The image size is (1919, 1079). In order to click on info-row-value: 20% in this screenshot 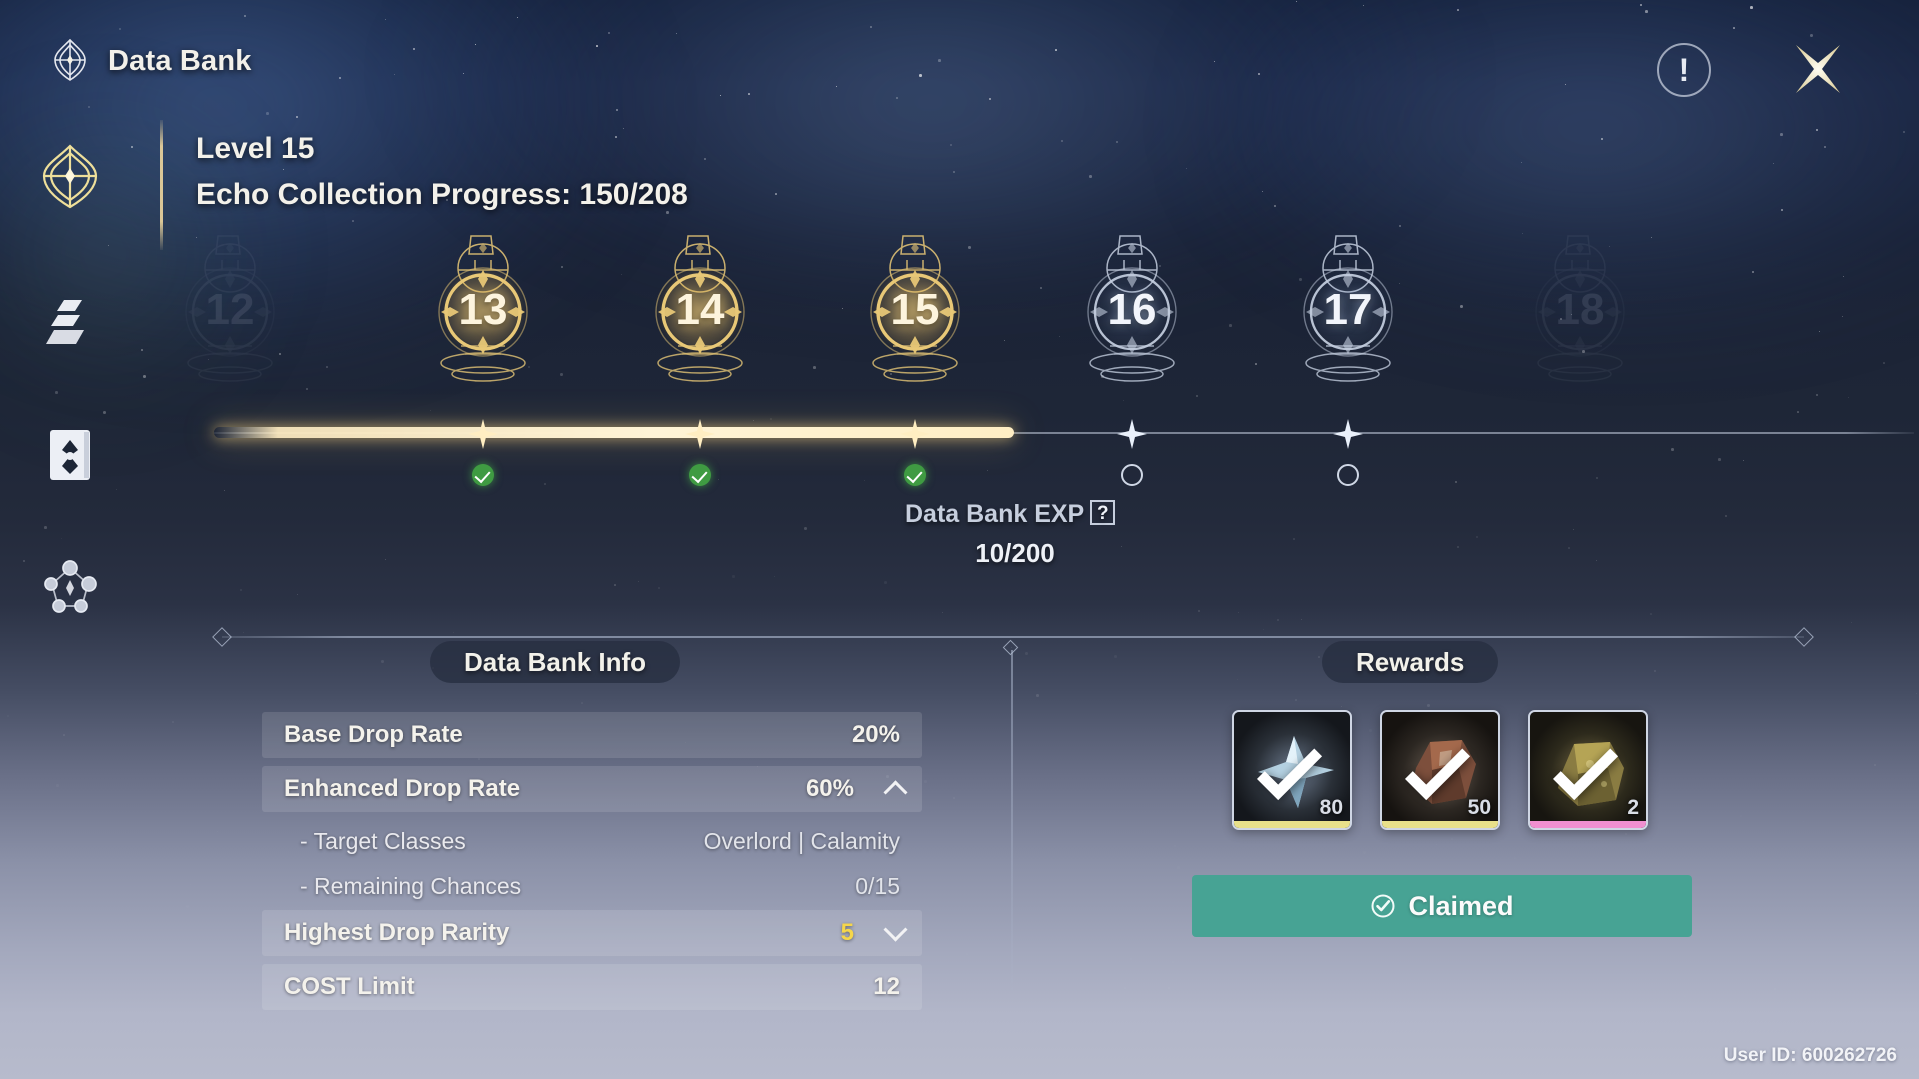, I will do `click(875, 734)`.